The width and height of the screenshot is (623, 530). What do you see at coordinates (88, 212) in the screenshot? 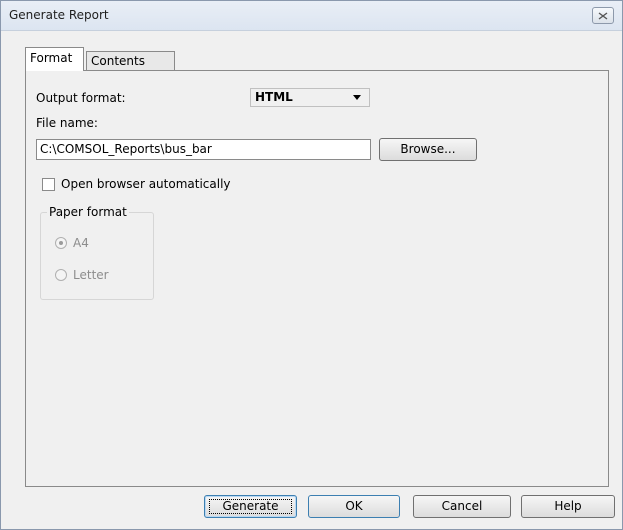
I see `paper-format-title: Paper format` at bounding box center [88, 212].